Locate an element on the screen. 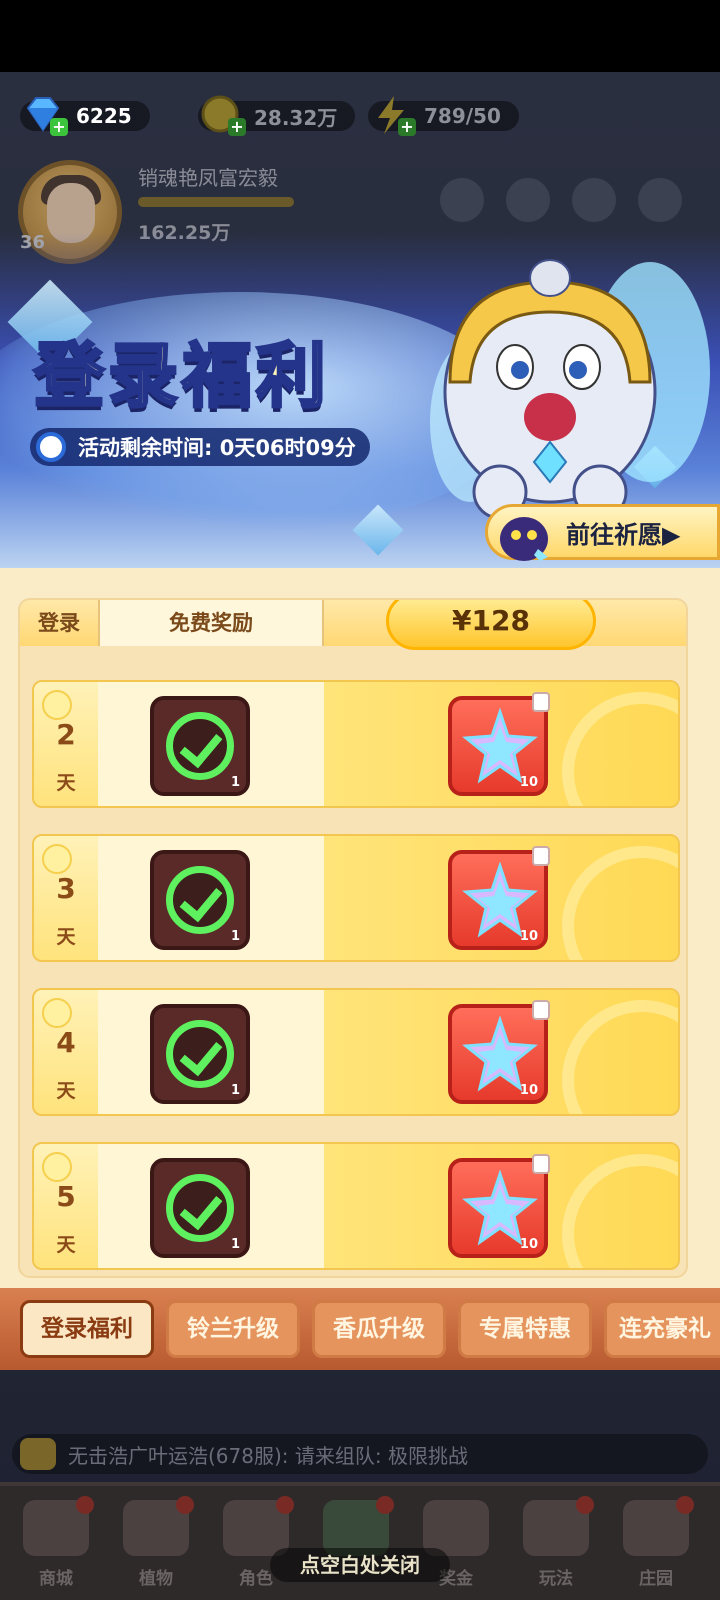 The width and height of the screenshot is (720, 1600). table-header: 登录 免费奖励 ¥128 is located at coordinates (353, 625).